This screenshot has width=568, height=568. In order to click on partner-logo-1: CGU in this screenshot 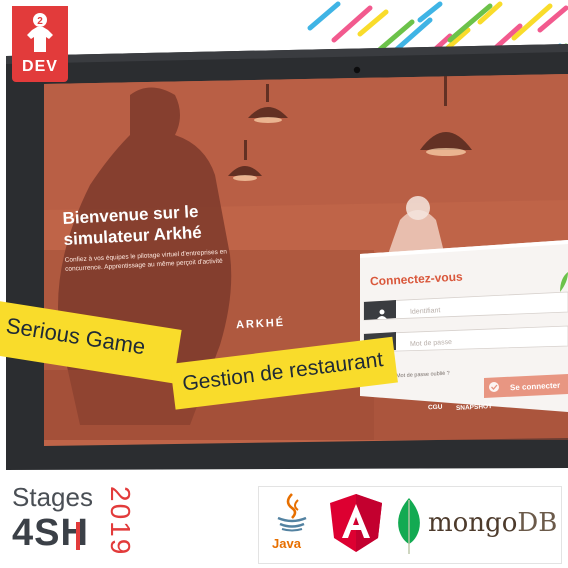, I will do `click(435, 407)`.